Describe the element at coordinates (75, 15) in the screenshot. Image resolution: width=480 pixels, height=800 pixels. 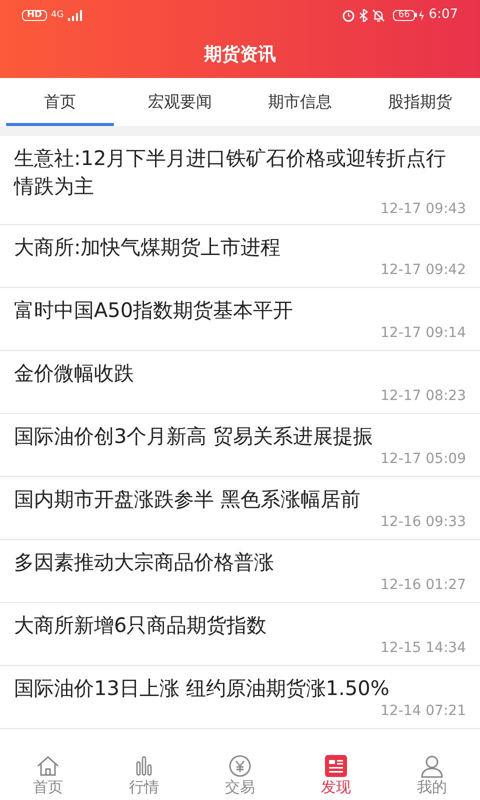
I see `signal-icon` at that location.